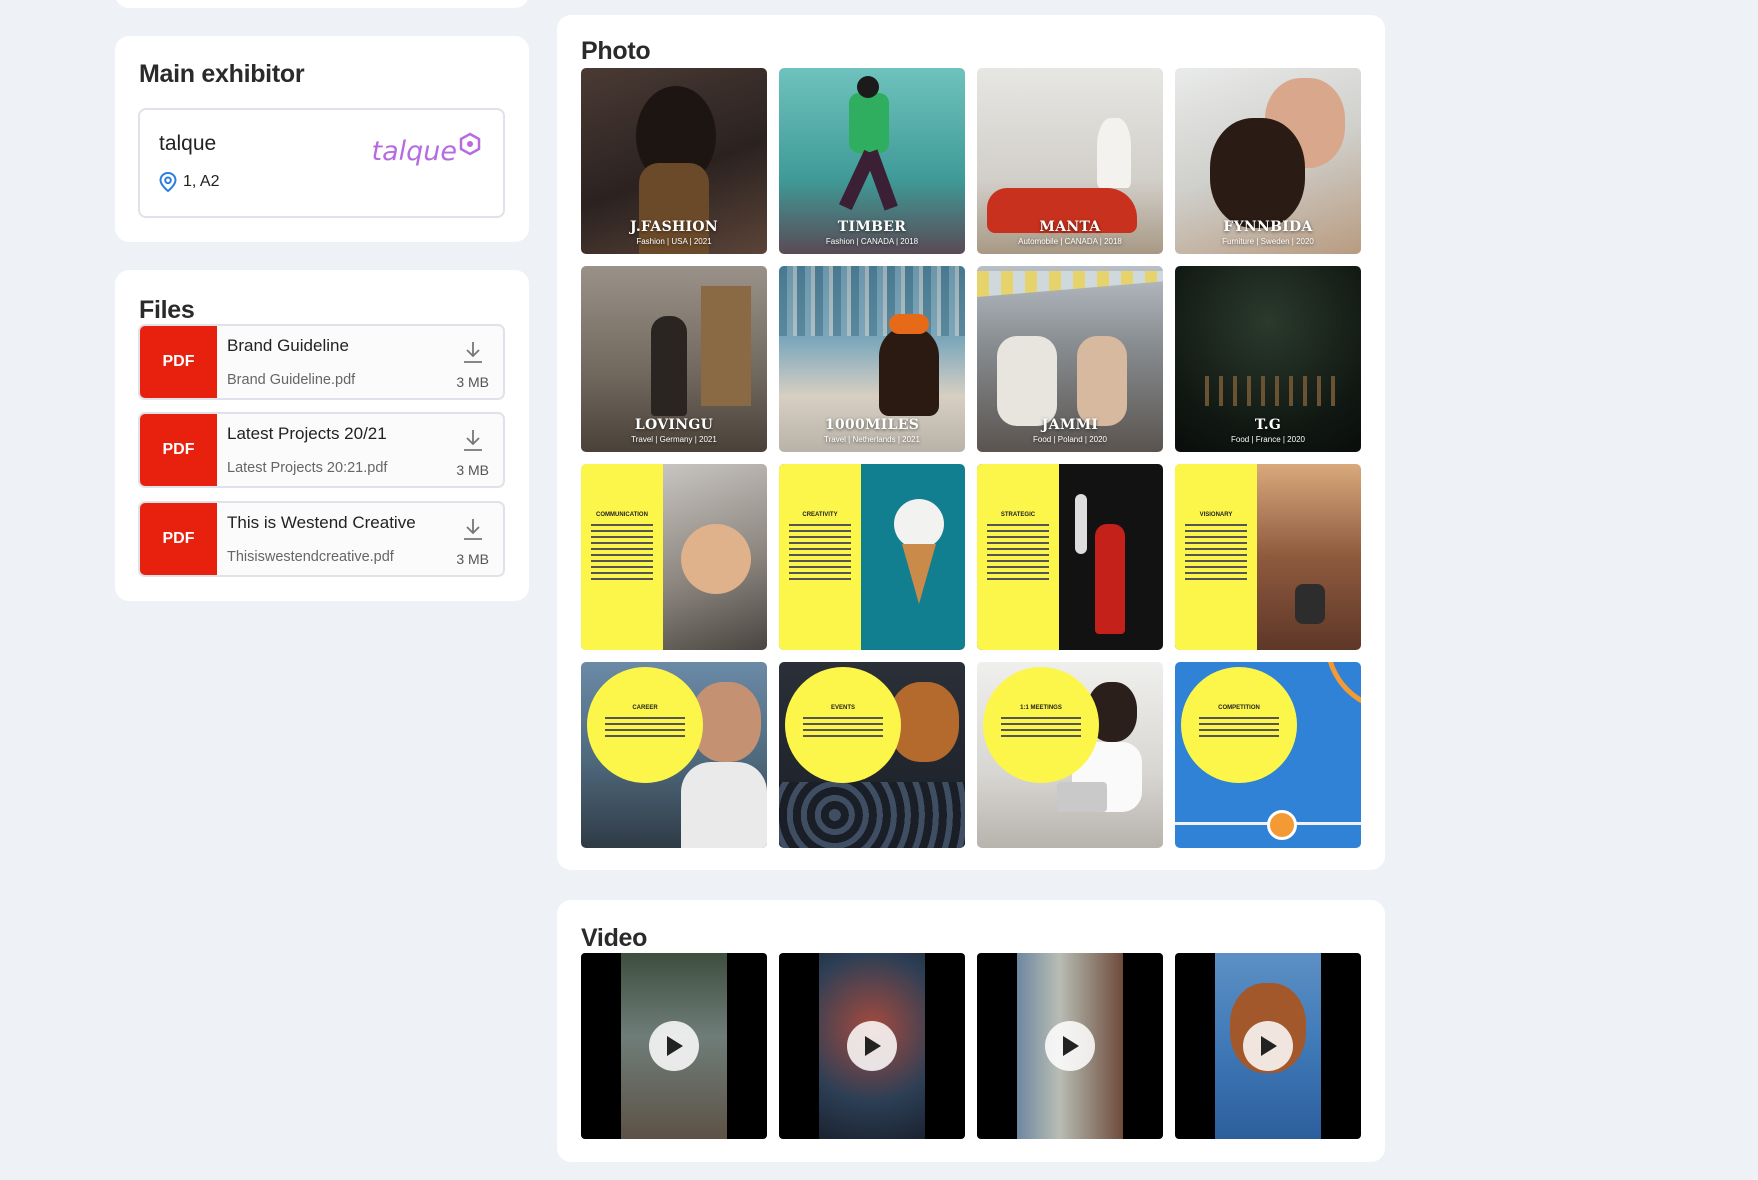 This screenshot has width=1758, height=1180. What do you see at coordinates (1239, 725) in the screenshot?
I see `text-circle: COMPETITION` at bounding box center [1239, 725].